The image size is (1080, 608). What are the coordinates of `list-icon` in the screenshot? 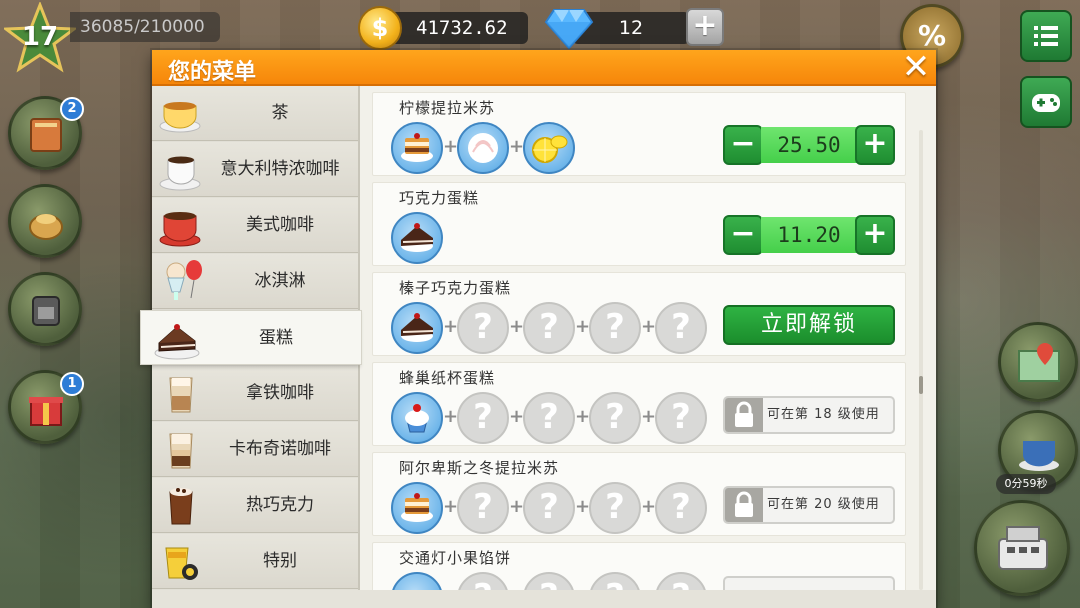 It's located at (1046, 36).